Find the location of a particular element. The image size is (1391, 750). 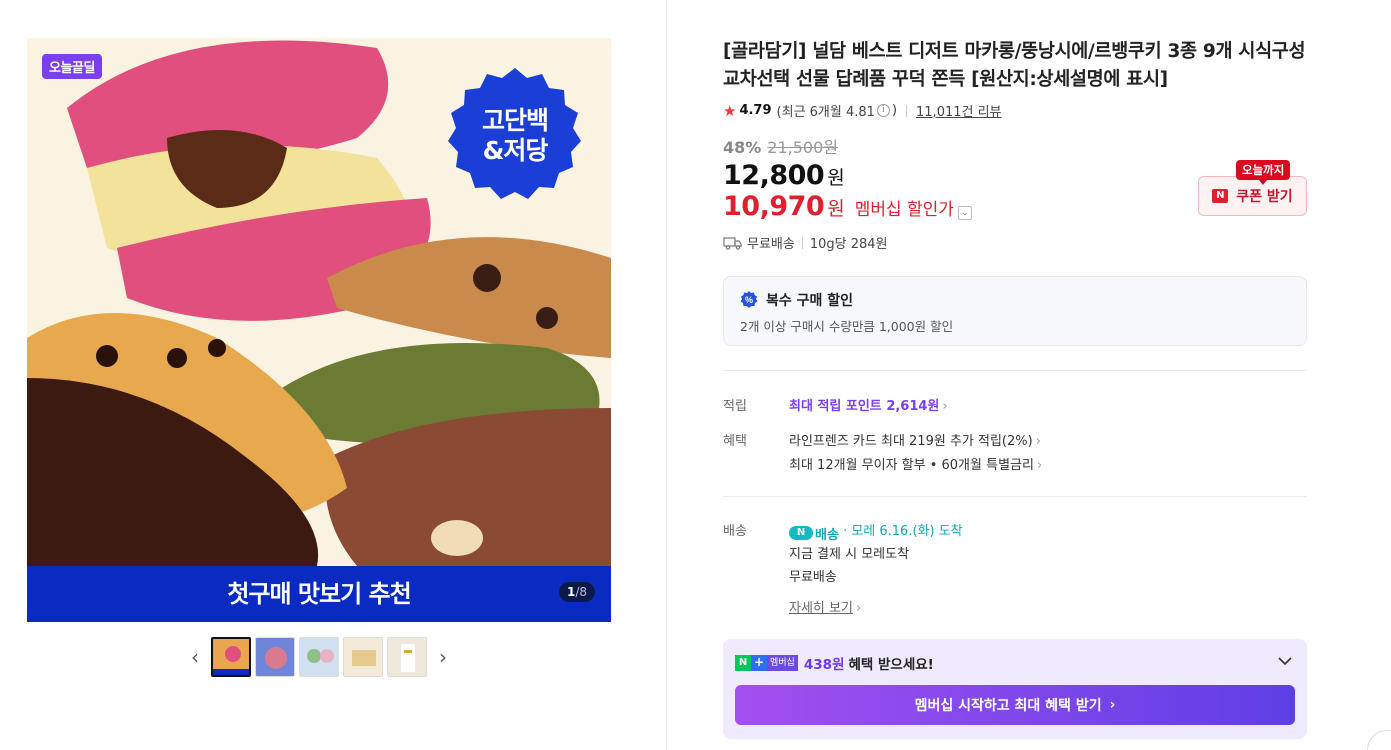

discount-percent: 48% is located at coordinates (742, 147).